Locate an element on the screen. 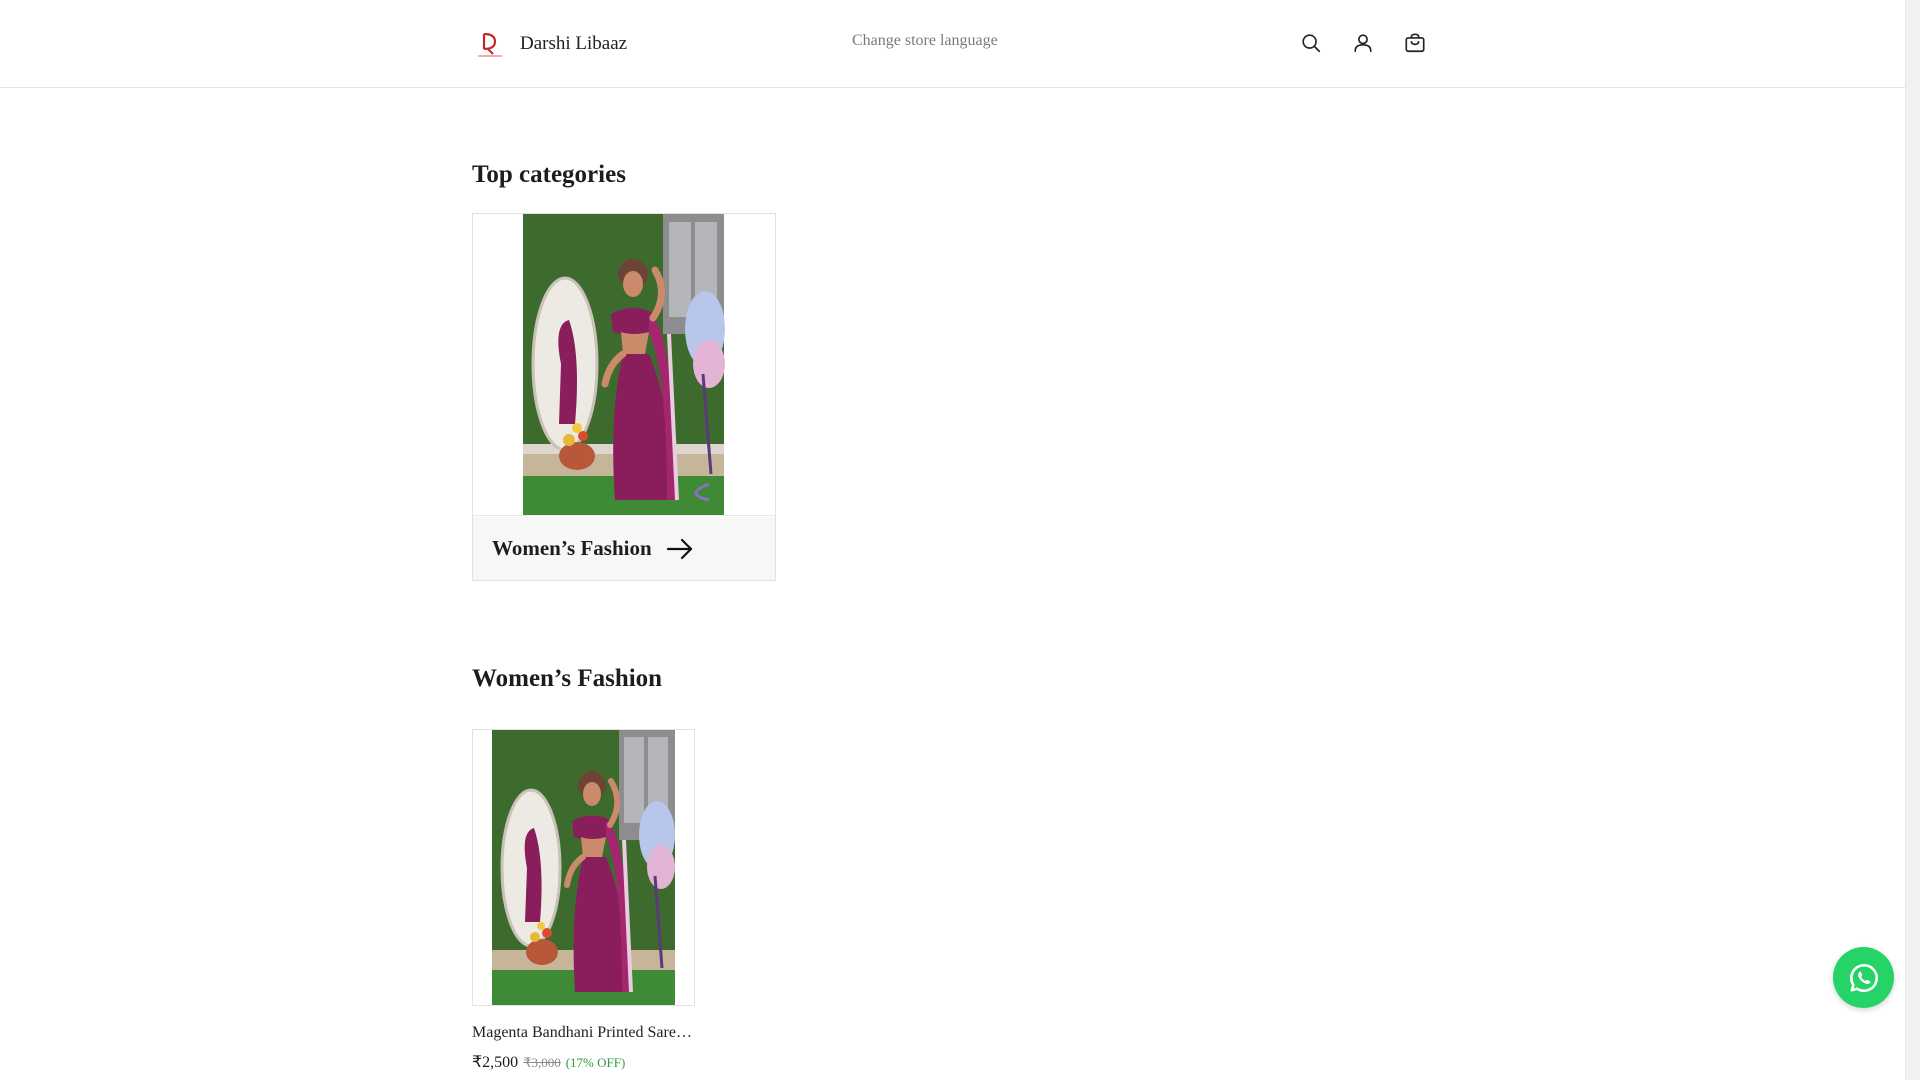  product-card is located at coordinates (583, 867).